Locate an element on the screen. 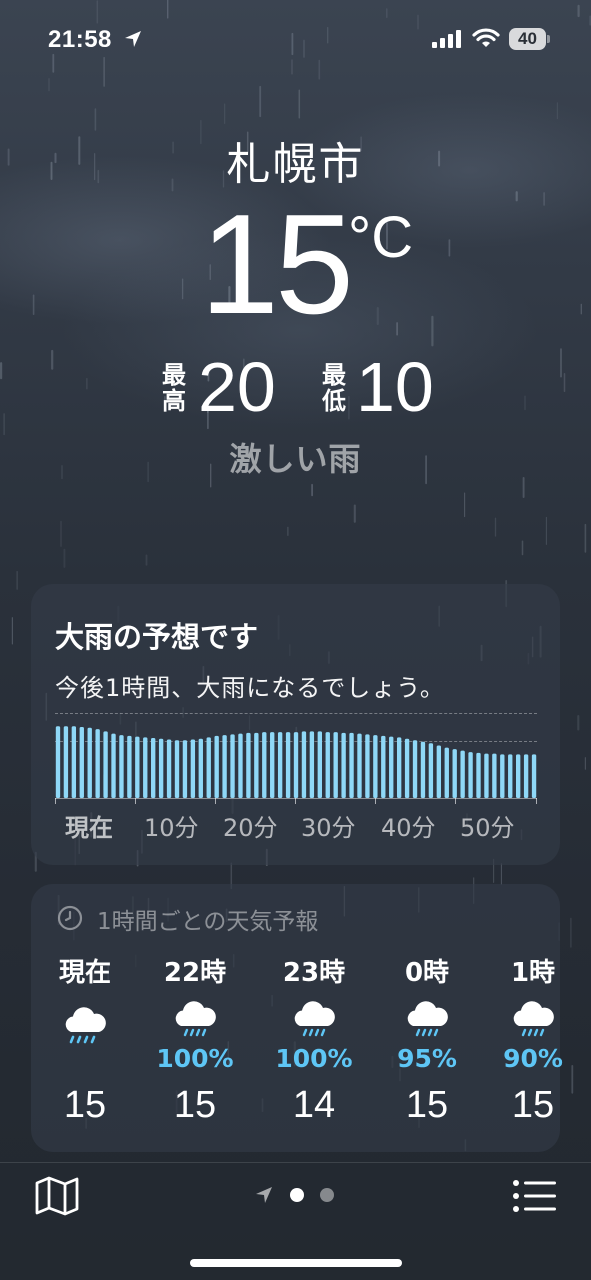 This screenshot has width=591, height=1280. axis-label-20min: 20分 is located at coordinates (250, 828).